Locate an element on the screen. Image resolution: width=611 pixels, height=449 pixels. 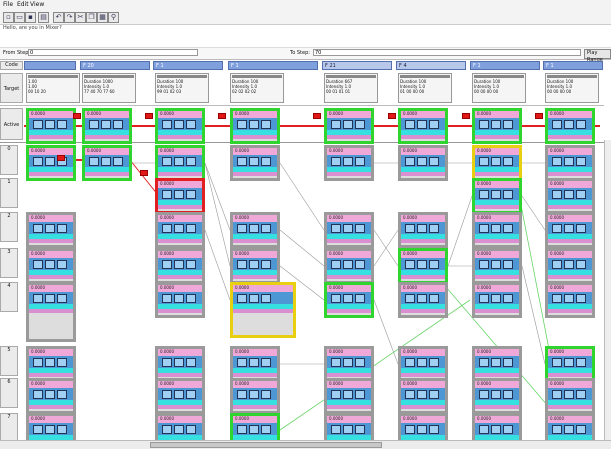
horizontal-scroll-thumb is located at coordinates (266, 445).